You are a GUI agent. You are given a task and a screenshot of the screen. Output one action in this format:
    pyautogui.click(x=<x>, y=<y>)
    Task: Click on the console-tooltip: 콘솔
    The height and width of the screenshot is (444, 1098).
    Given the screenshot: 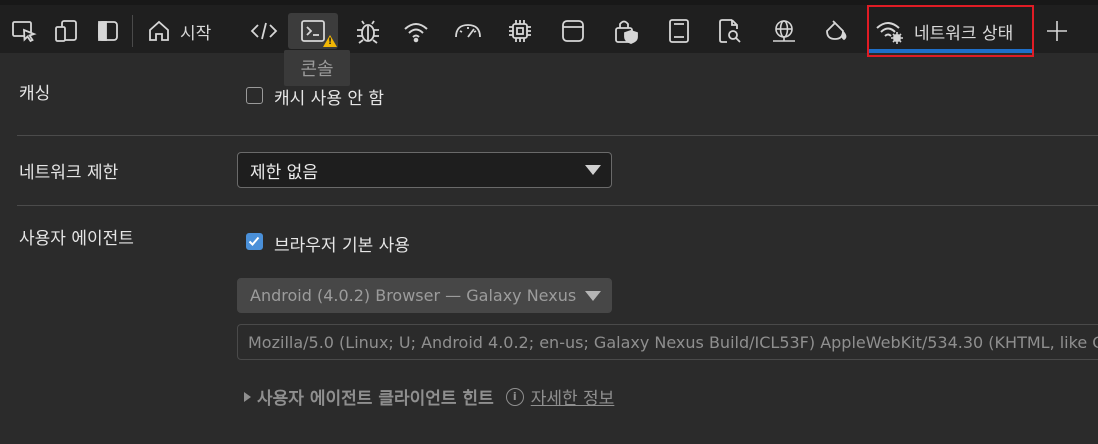 What is the action you would take?
    pyautogui.click(x=317, y=68)
    